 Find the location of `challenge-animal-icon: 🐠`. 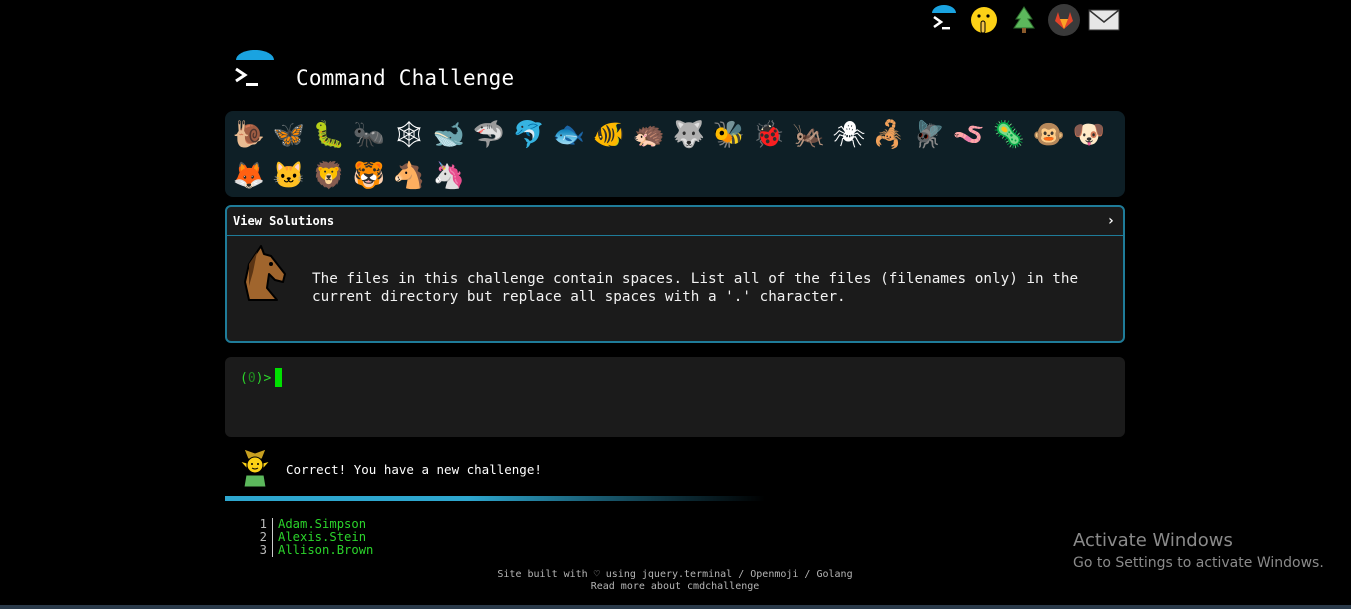

challenge-animal-icon: 🐠 is located at coordinates (609, 134).